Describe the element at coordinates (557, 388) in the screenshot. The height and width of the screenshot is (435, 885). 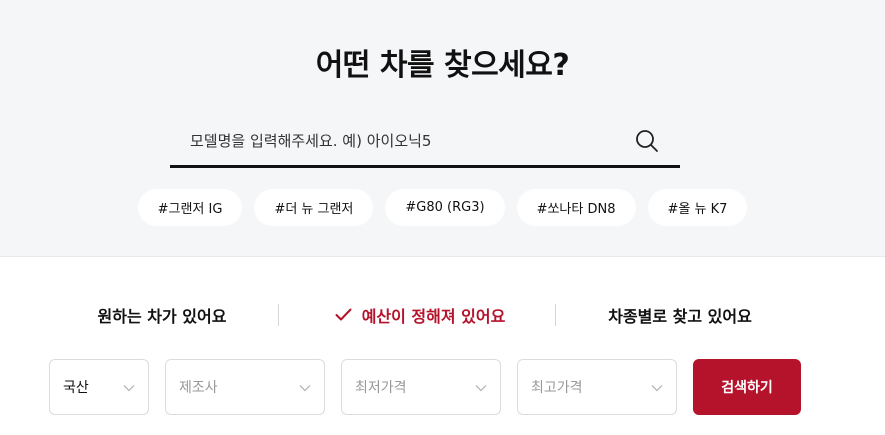
I see `max-price-placeholder: 최고가격` at that location.